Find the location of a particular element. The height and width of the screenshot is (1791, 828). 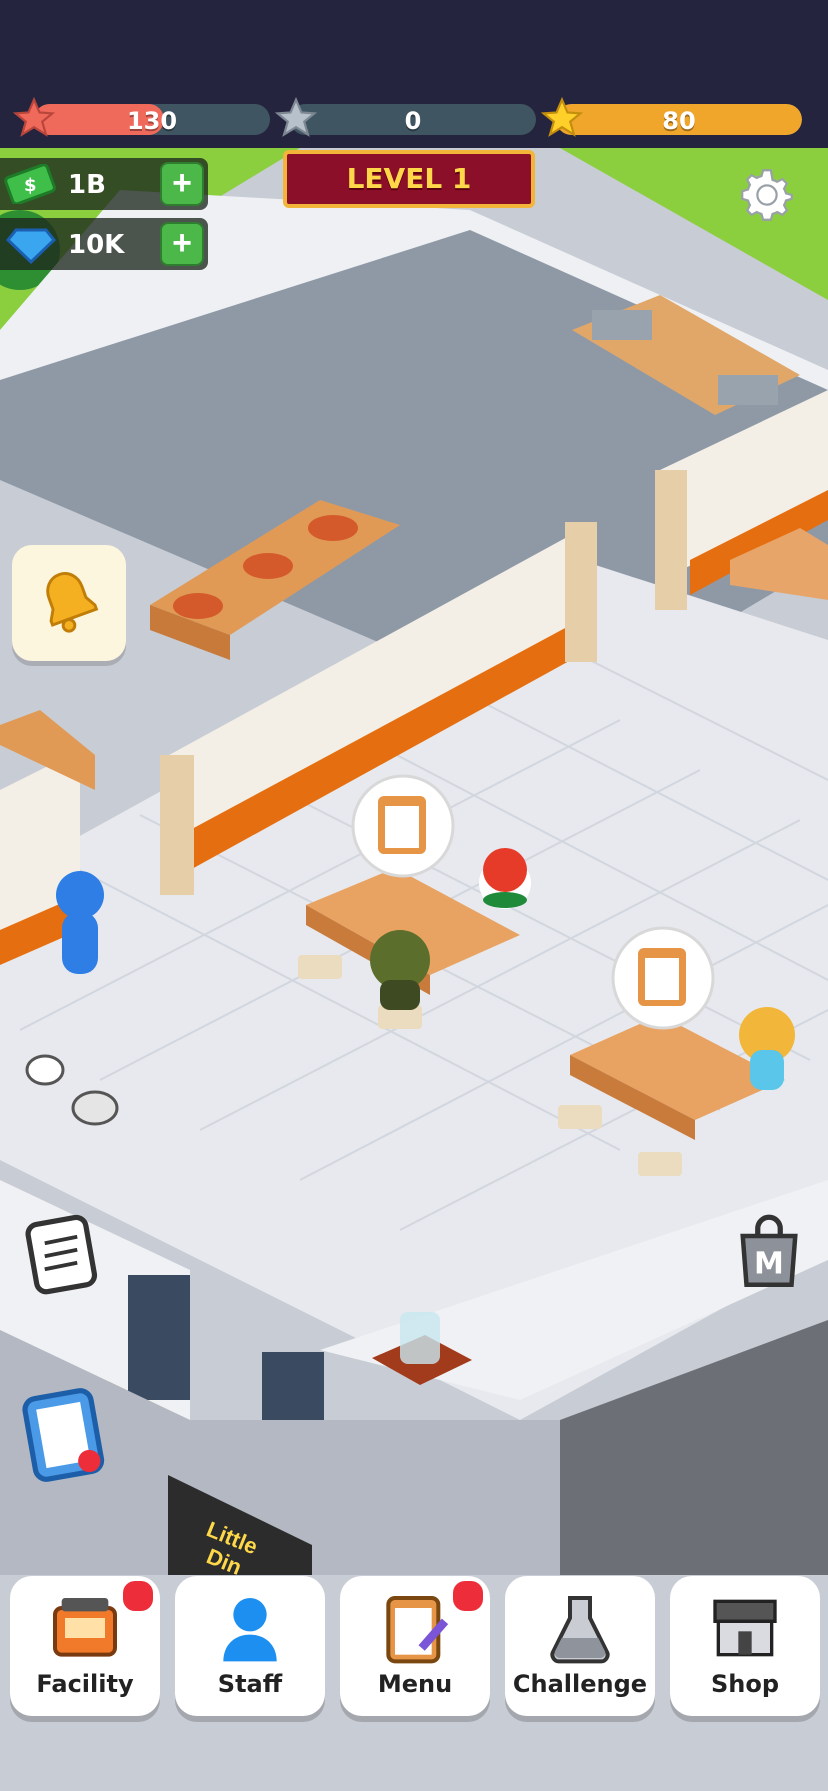

nav-staff: Staff is located at coordinates (250, 1646).